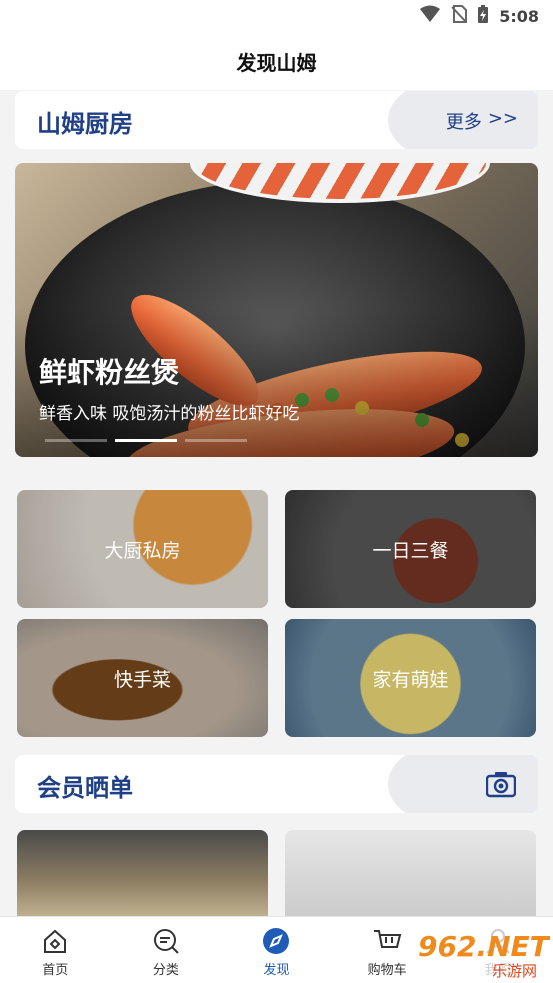  I want to click on carousel-dot-active, so click(146, 440).